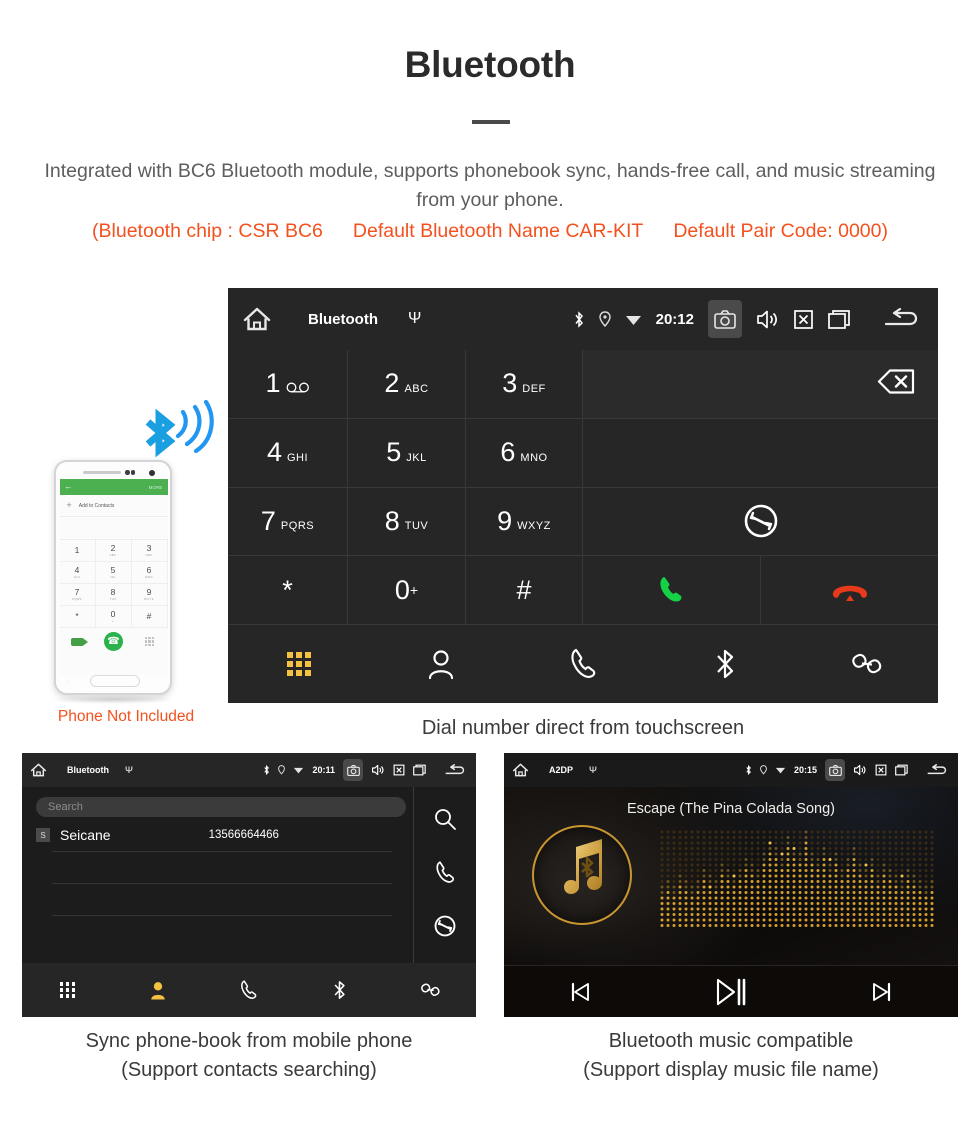 The width and height of the screenshot is (980, 1143). Describe the element at coordinates (221, 807) in the screenshot. I see `search-input: Search` at that location.